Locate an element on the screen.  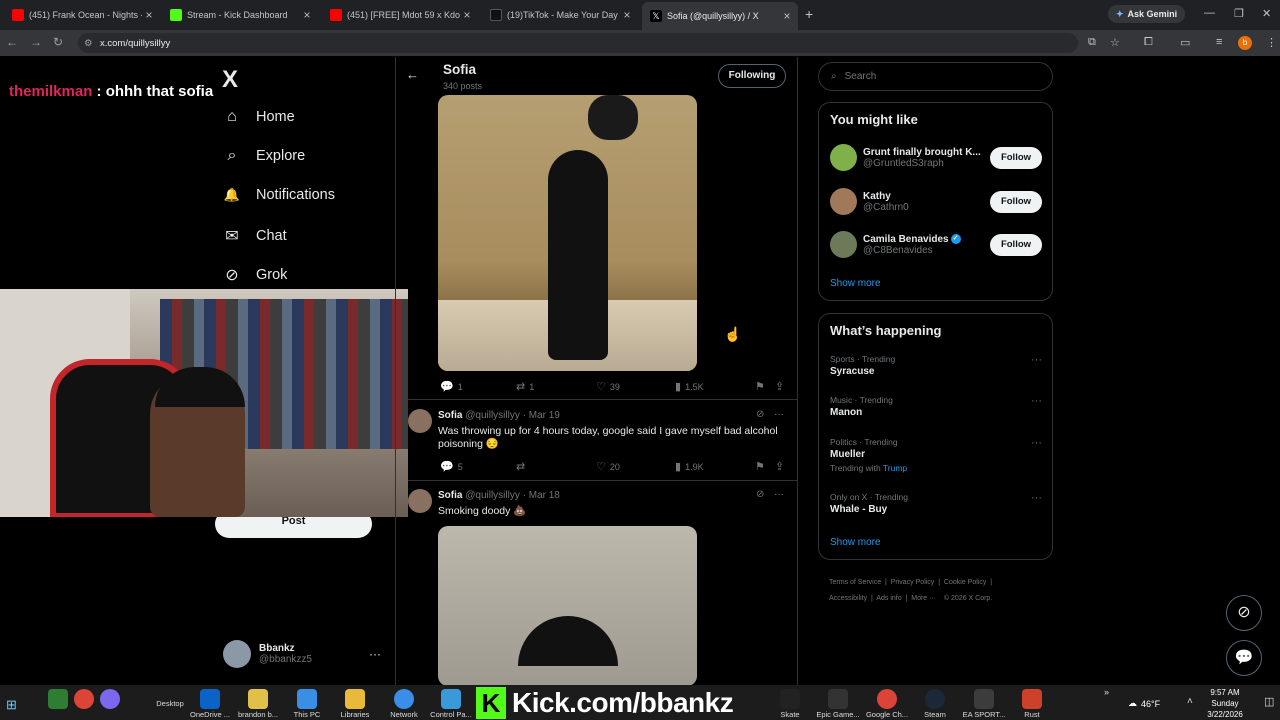
weather-widget: ☁ 46°F is located at coordinates (1144, 703).